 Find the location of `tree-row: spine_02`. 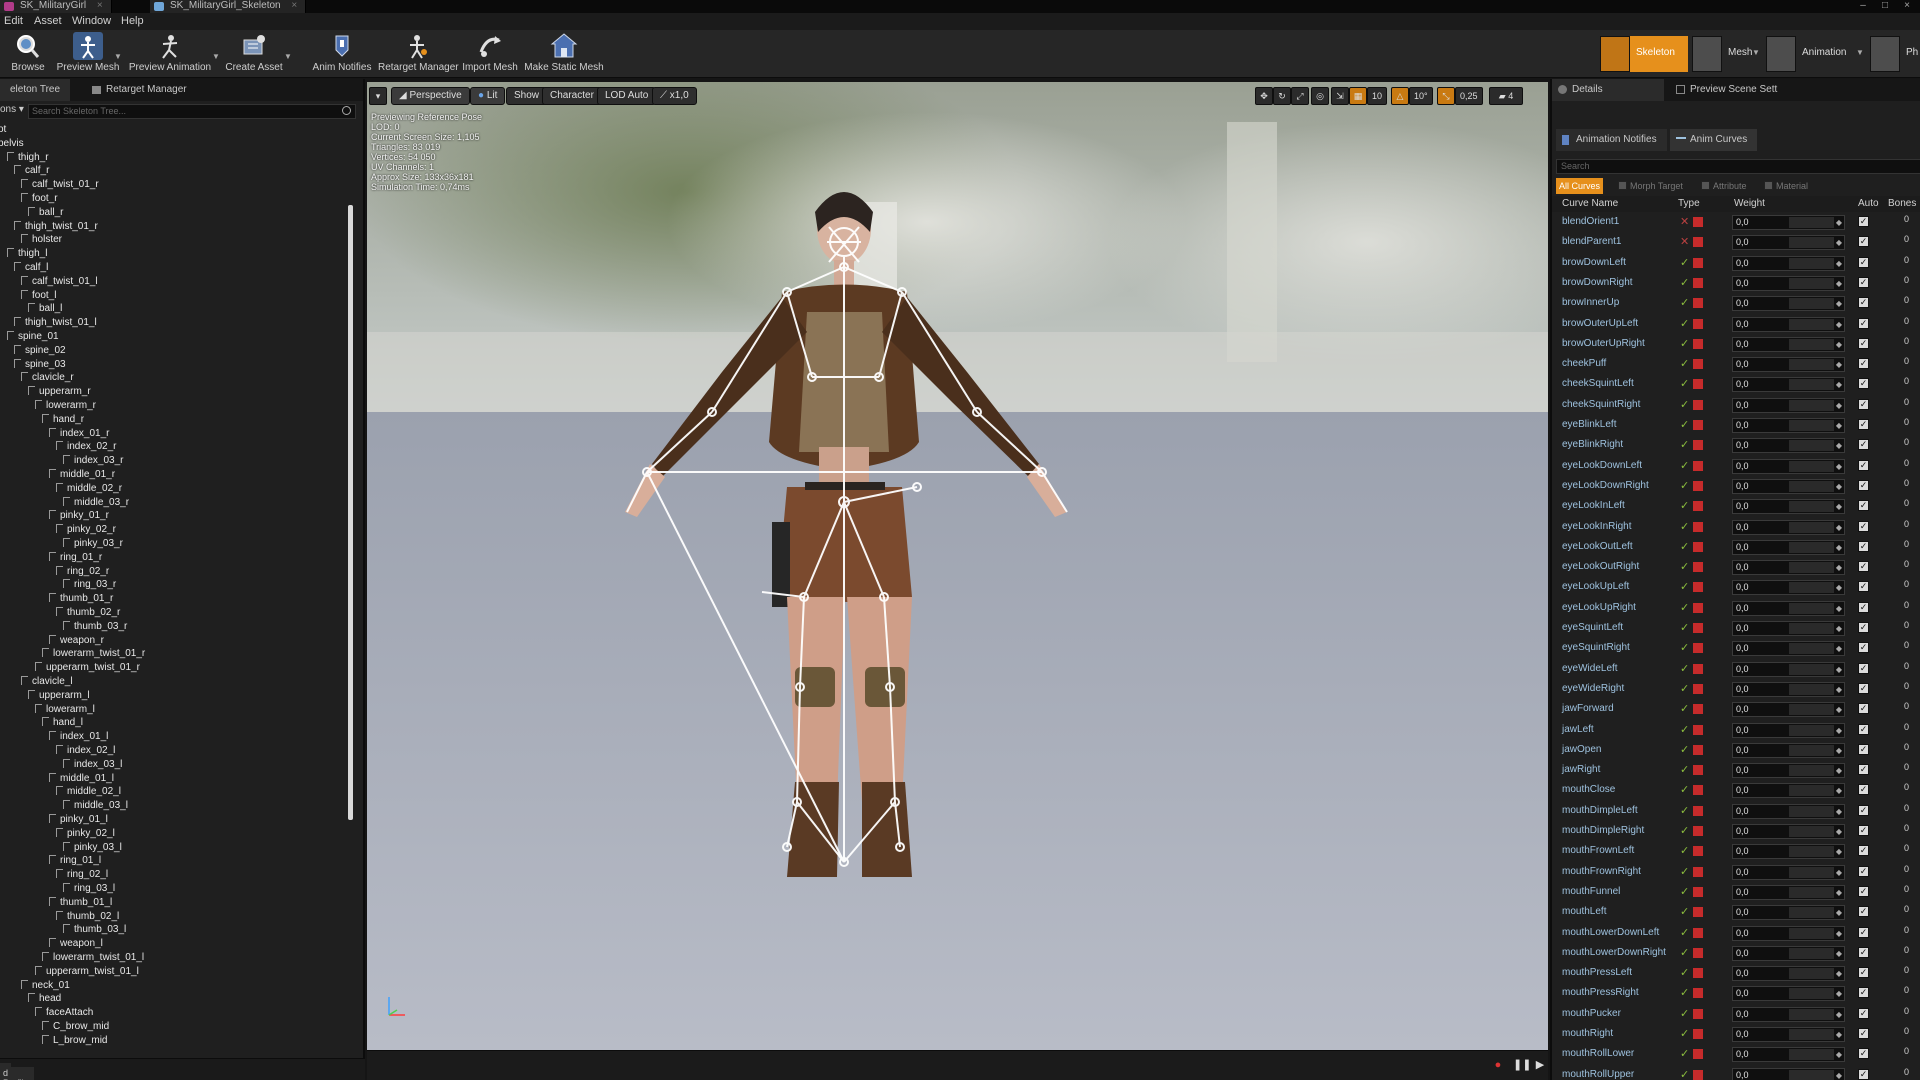

tree-row: spine_02 is located at coordinates (40, 351).